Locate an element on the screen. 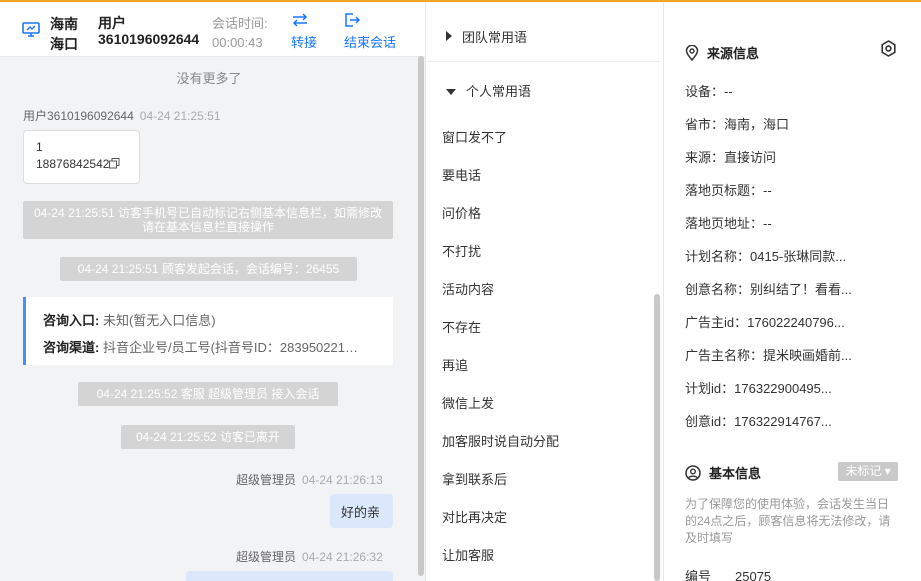 The image size is (921, 581). top-accent-bar is located at coordinates (460, 1).